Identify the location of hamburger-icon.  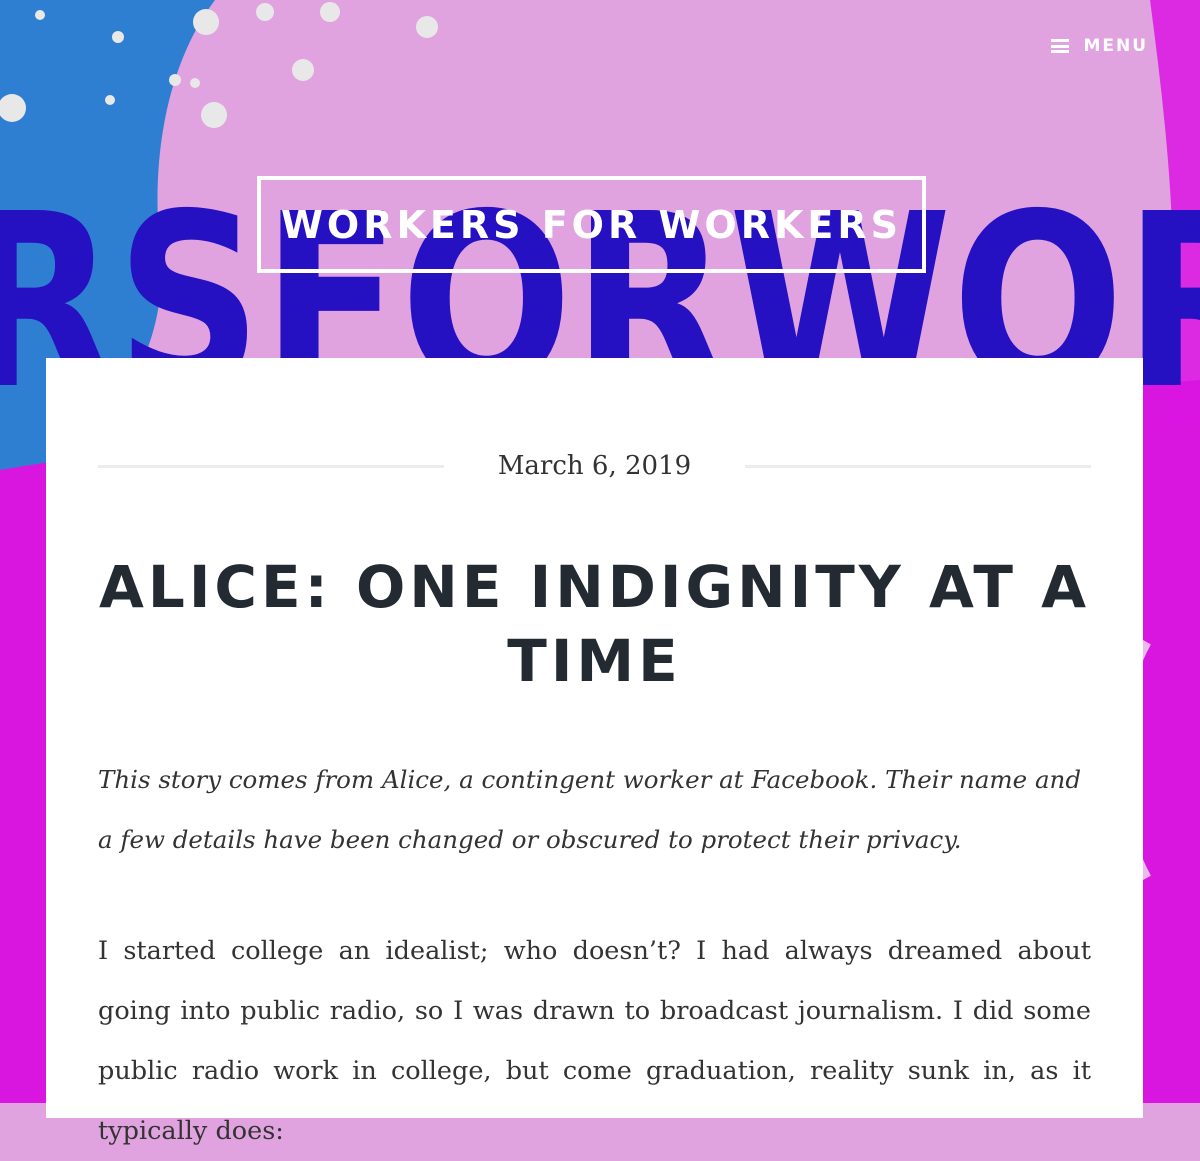
(1060, 46).